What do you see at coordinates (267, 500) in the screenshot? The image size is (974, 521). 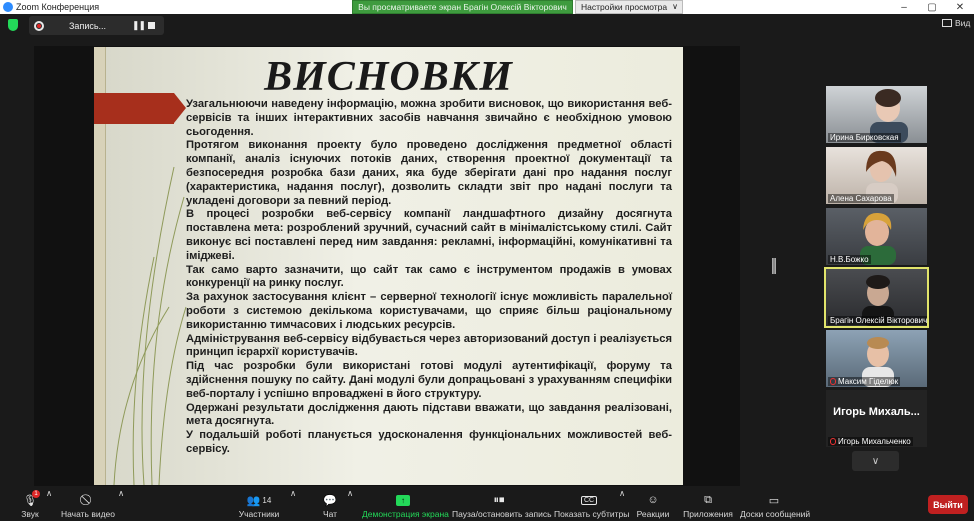 I see `participants-count: 14` at bounding box center [267, 500].